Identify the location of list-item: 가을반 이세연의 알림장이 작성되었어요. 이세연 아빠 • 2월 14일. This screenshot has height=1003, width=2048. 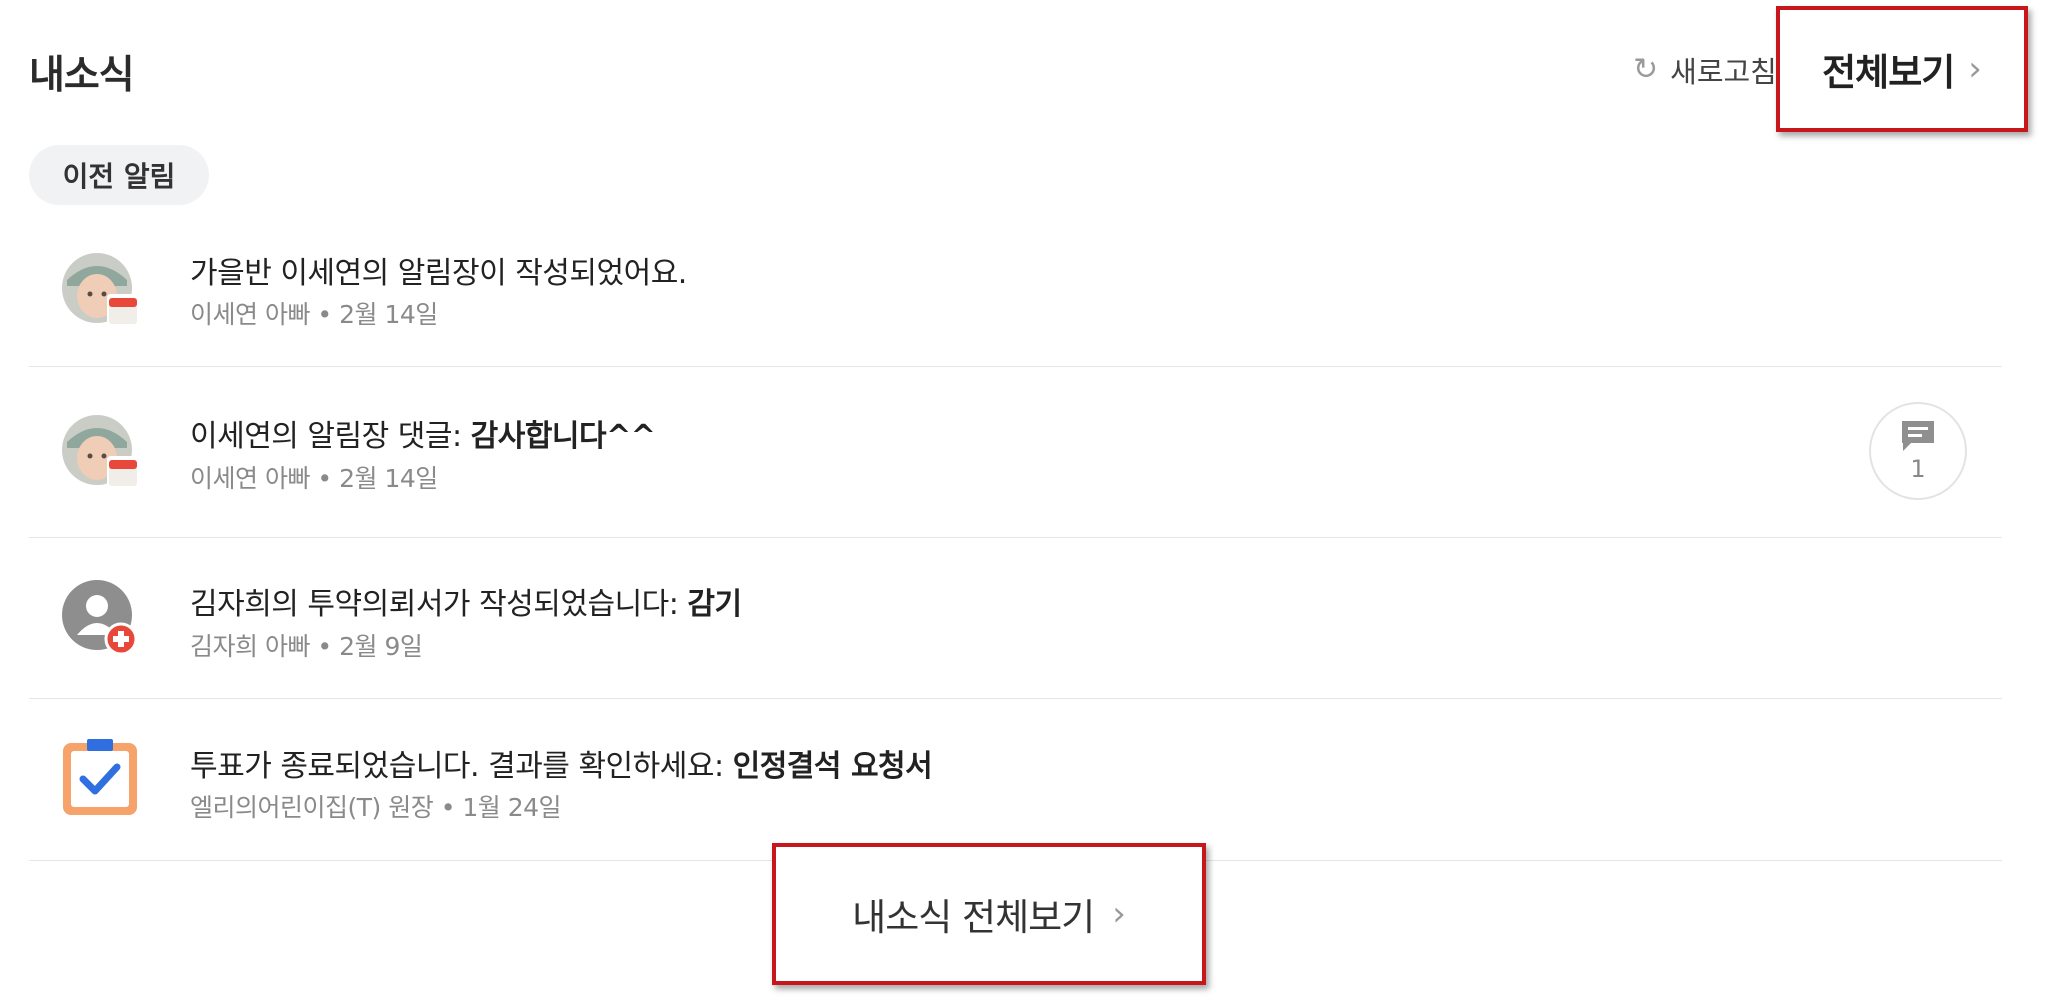
(1015, 298).